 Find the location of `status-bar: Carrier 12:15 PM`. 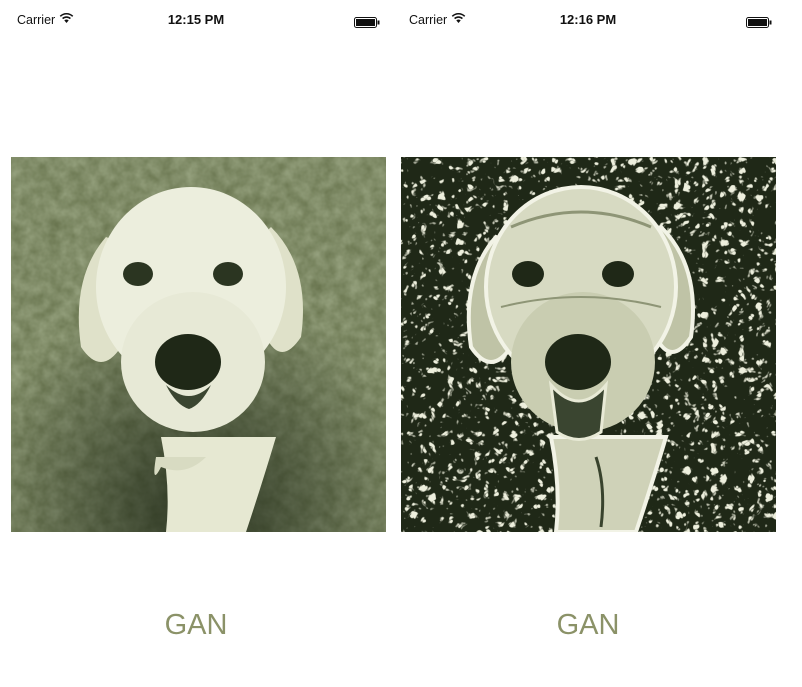

status-bar: Carrier 12:15 PM is located at coordinates (196, 20).